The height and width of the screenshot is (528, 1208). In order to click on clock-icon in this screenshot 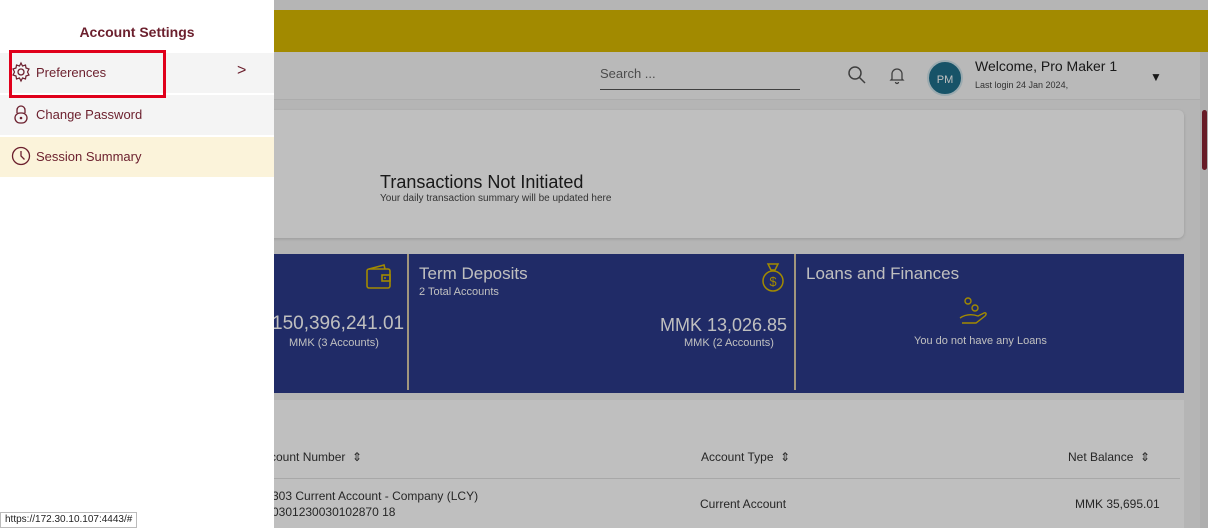, I will do `click(21, 156)`.